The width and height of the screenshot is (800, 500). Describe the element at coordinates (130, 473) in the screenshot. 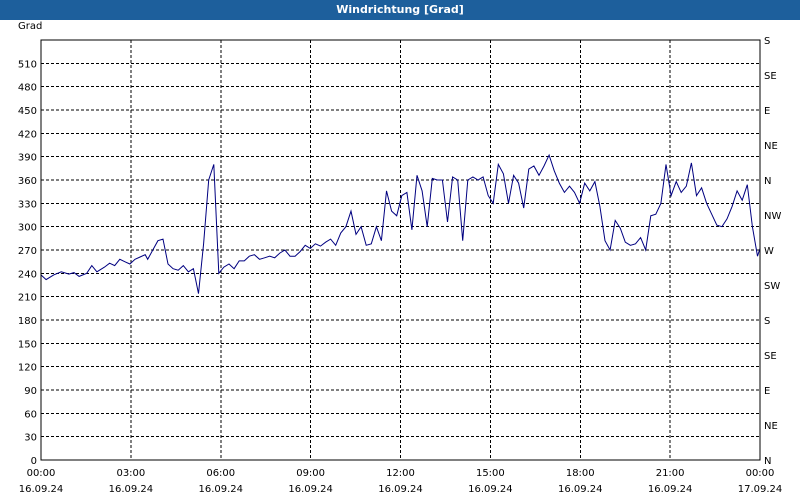

I see `x-tick-time: 03:00` at that location.